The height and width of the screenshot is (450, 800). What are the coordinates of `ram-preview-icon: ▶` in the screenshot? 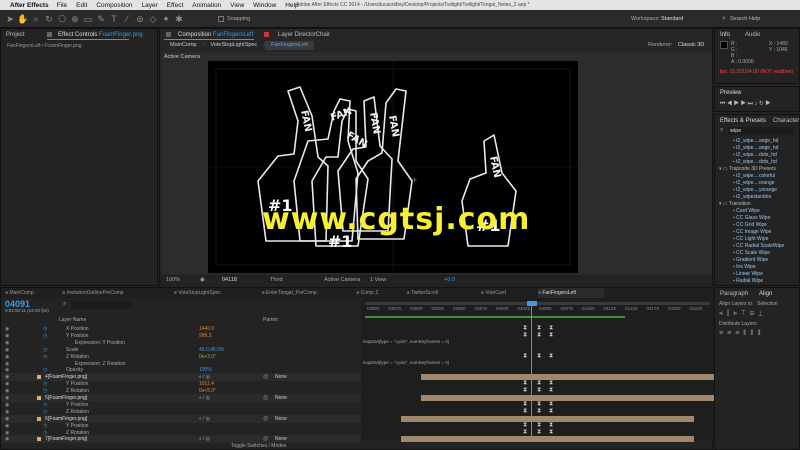 It's located at (768, 104).